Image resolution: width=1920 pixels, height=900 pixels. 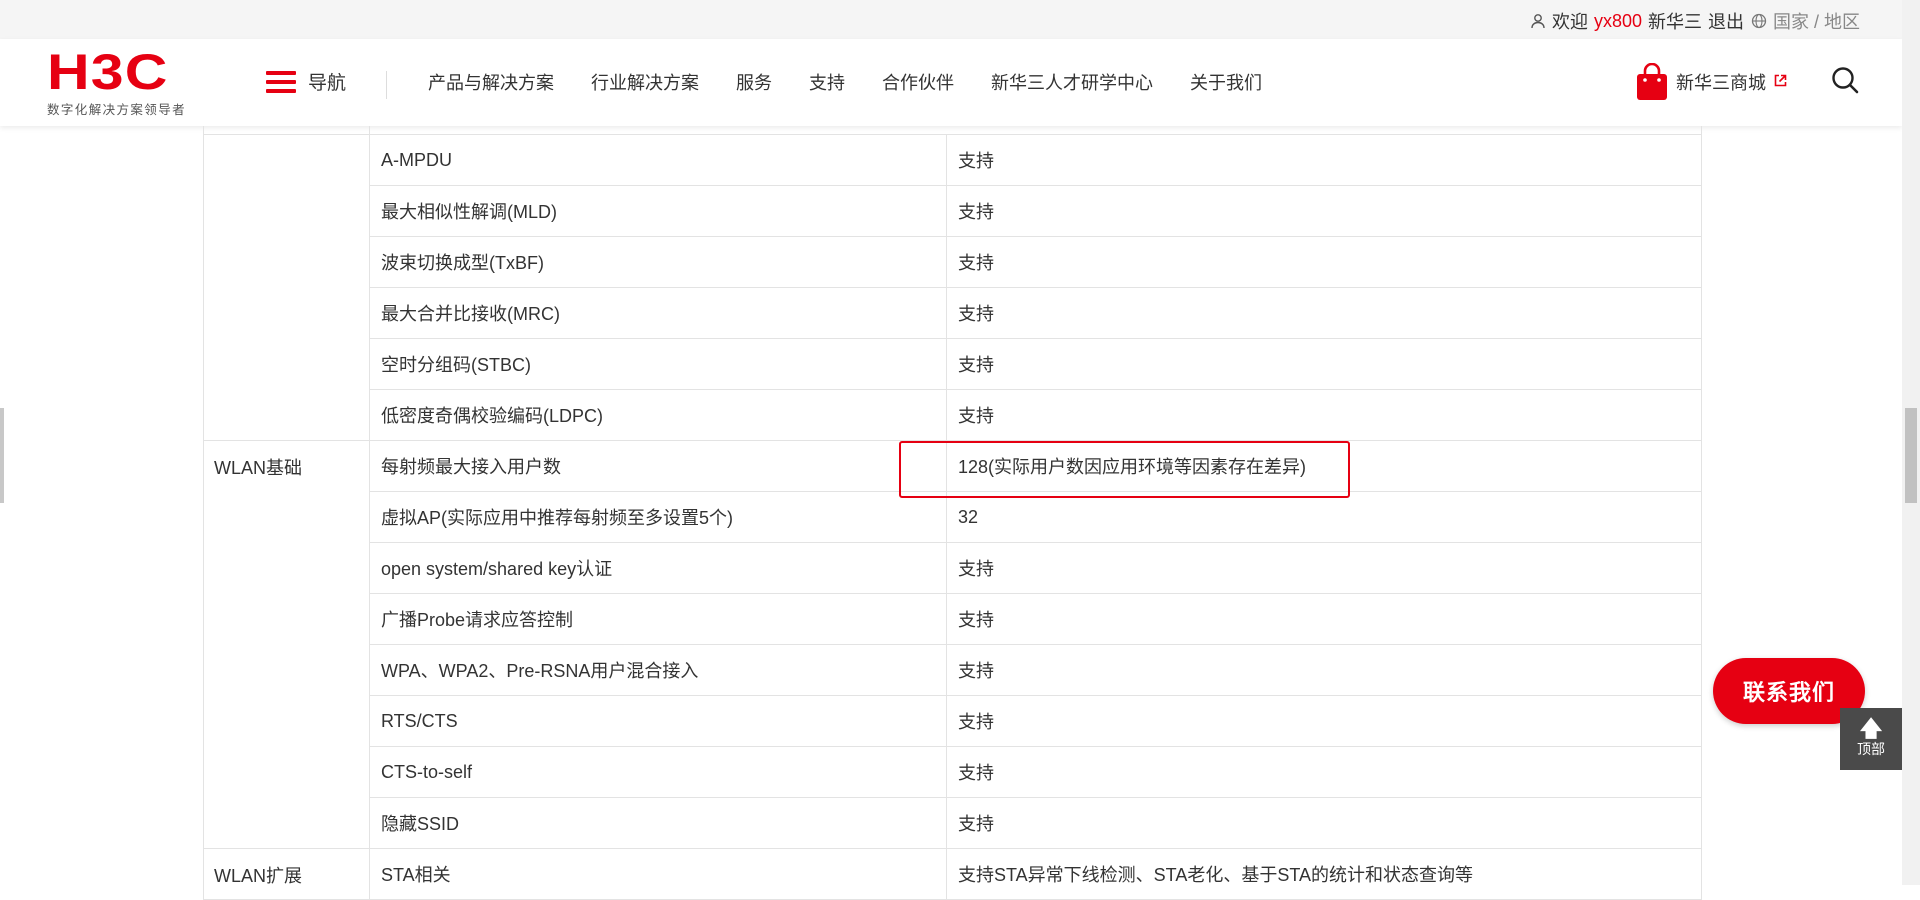 What do you see at coordinates (658, 466) in the screenshot?
I see `feature-cell: 每射频最大接入用户数` at bounding box center [658, 466].